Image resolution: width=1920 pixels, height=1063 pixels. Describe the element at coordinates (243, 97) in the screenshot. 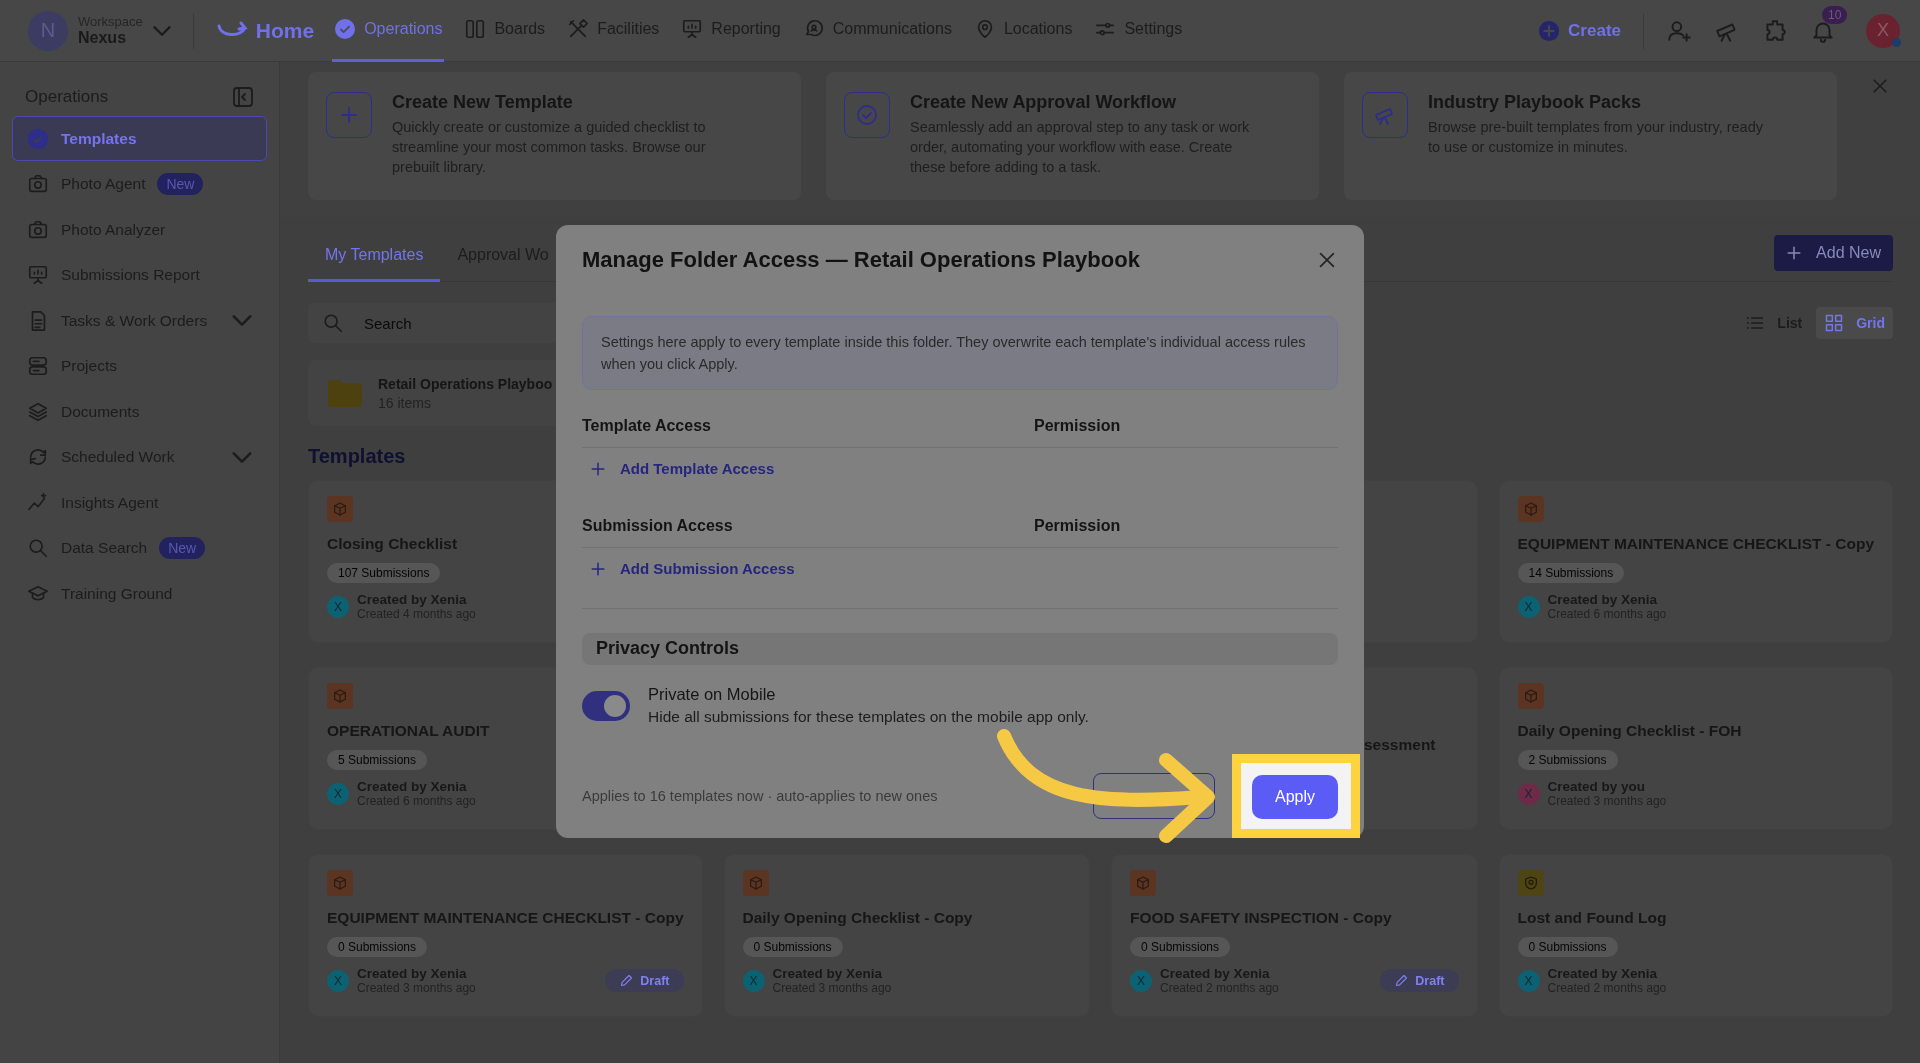

I see `sidebar-collapse-icon` at that location.